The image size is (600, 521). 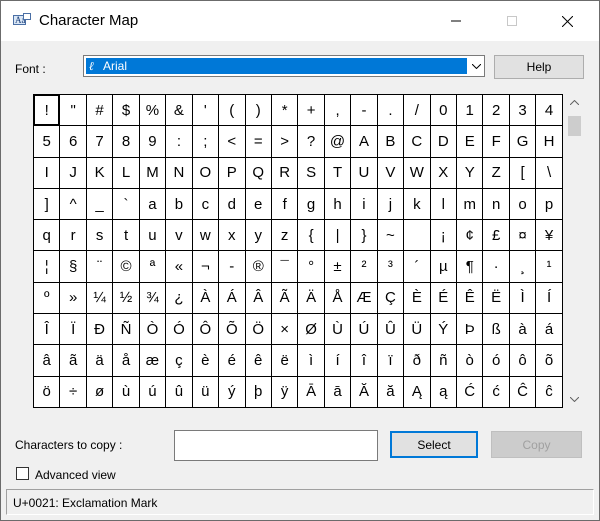 I want to click on character-cell: g, so click(x=311, y=204).